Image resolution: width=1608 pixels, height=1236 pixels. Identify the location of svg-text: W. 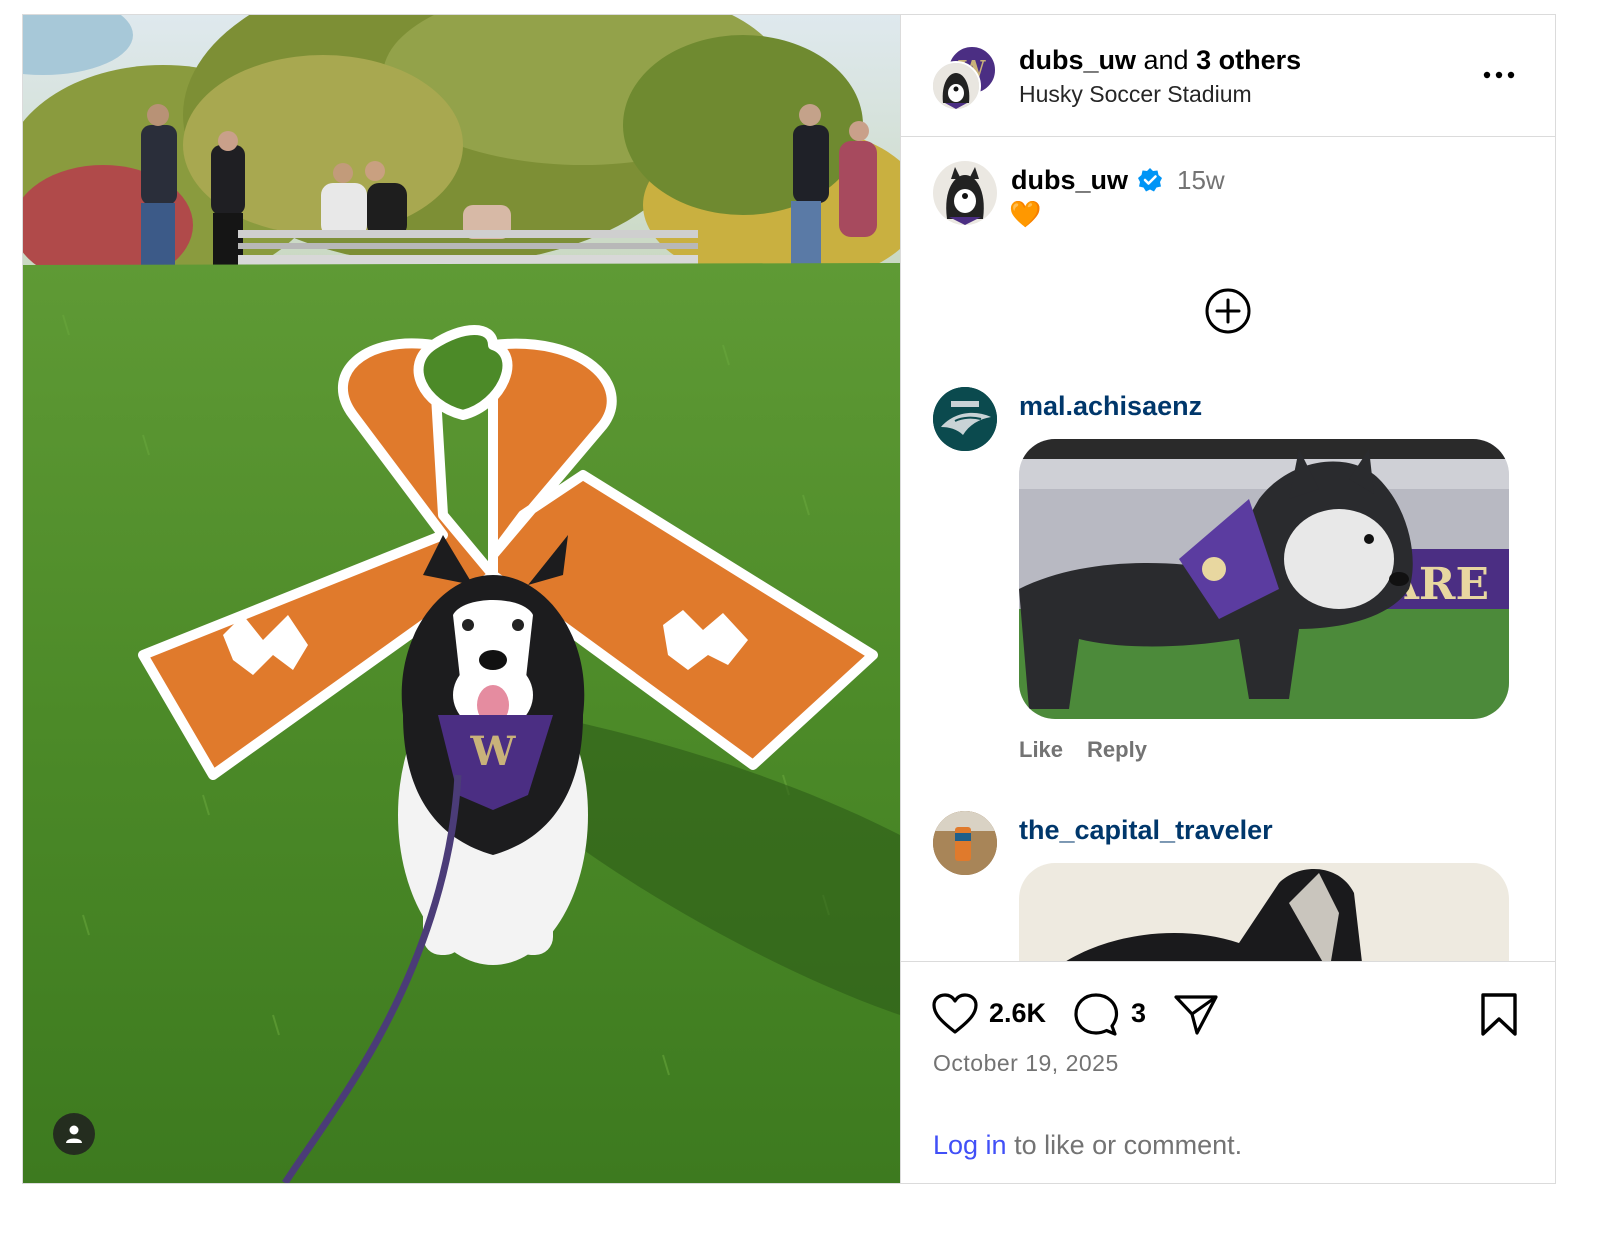
(493, 751).